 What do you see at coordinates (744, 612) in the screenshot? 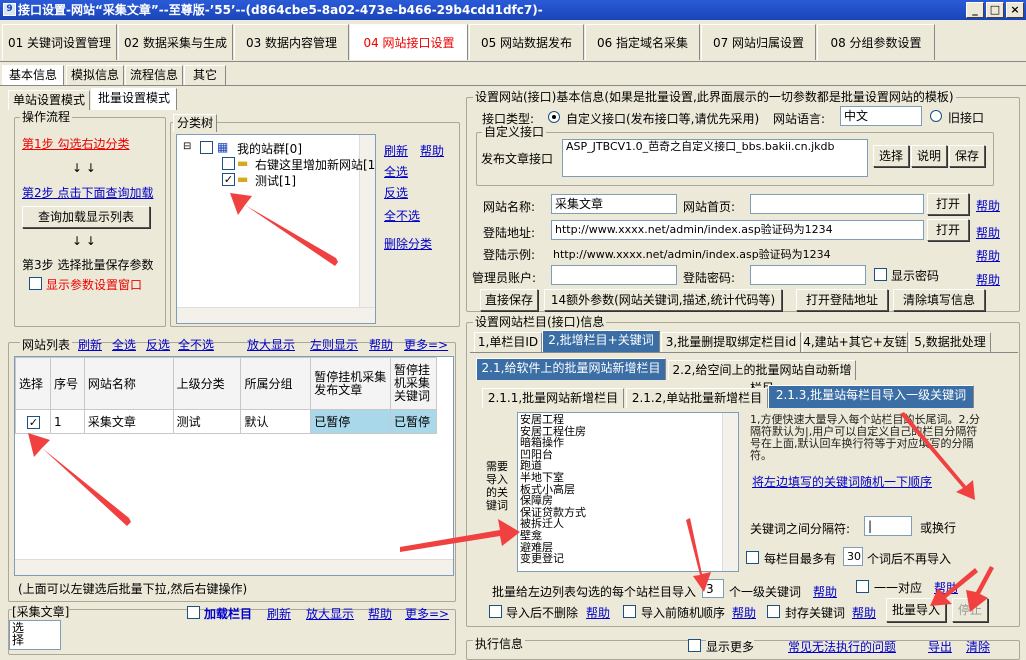
I see `random-order-help-link: 帮助` at bounding box center [744, 612].